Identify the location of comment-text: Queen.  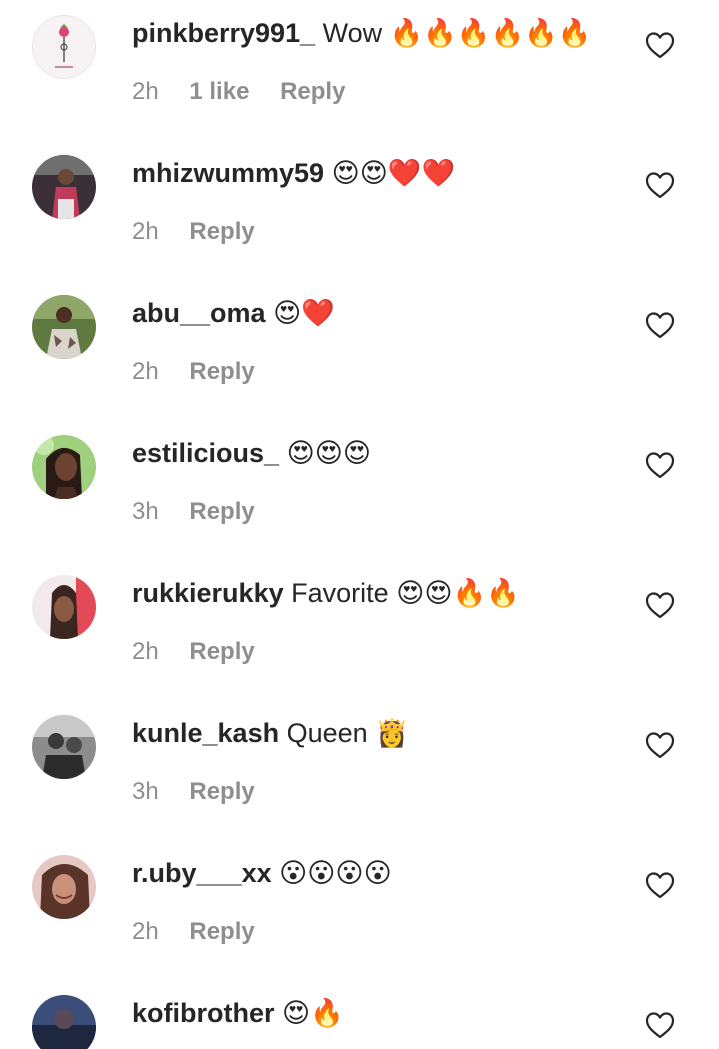
(327, 733).